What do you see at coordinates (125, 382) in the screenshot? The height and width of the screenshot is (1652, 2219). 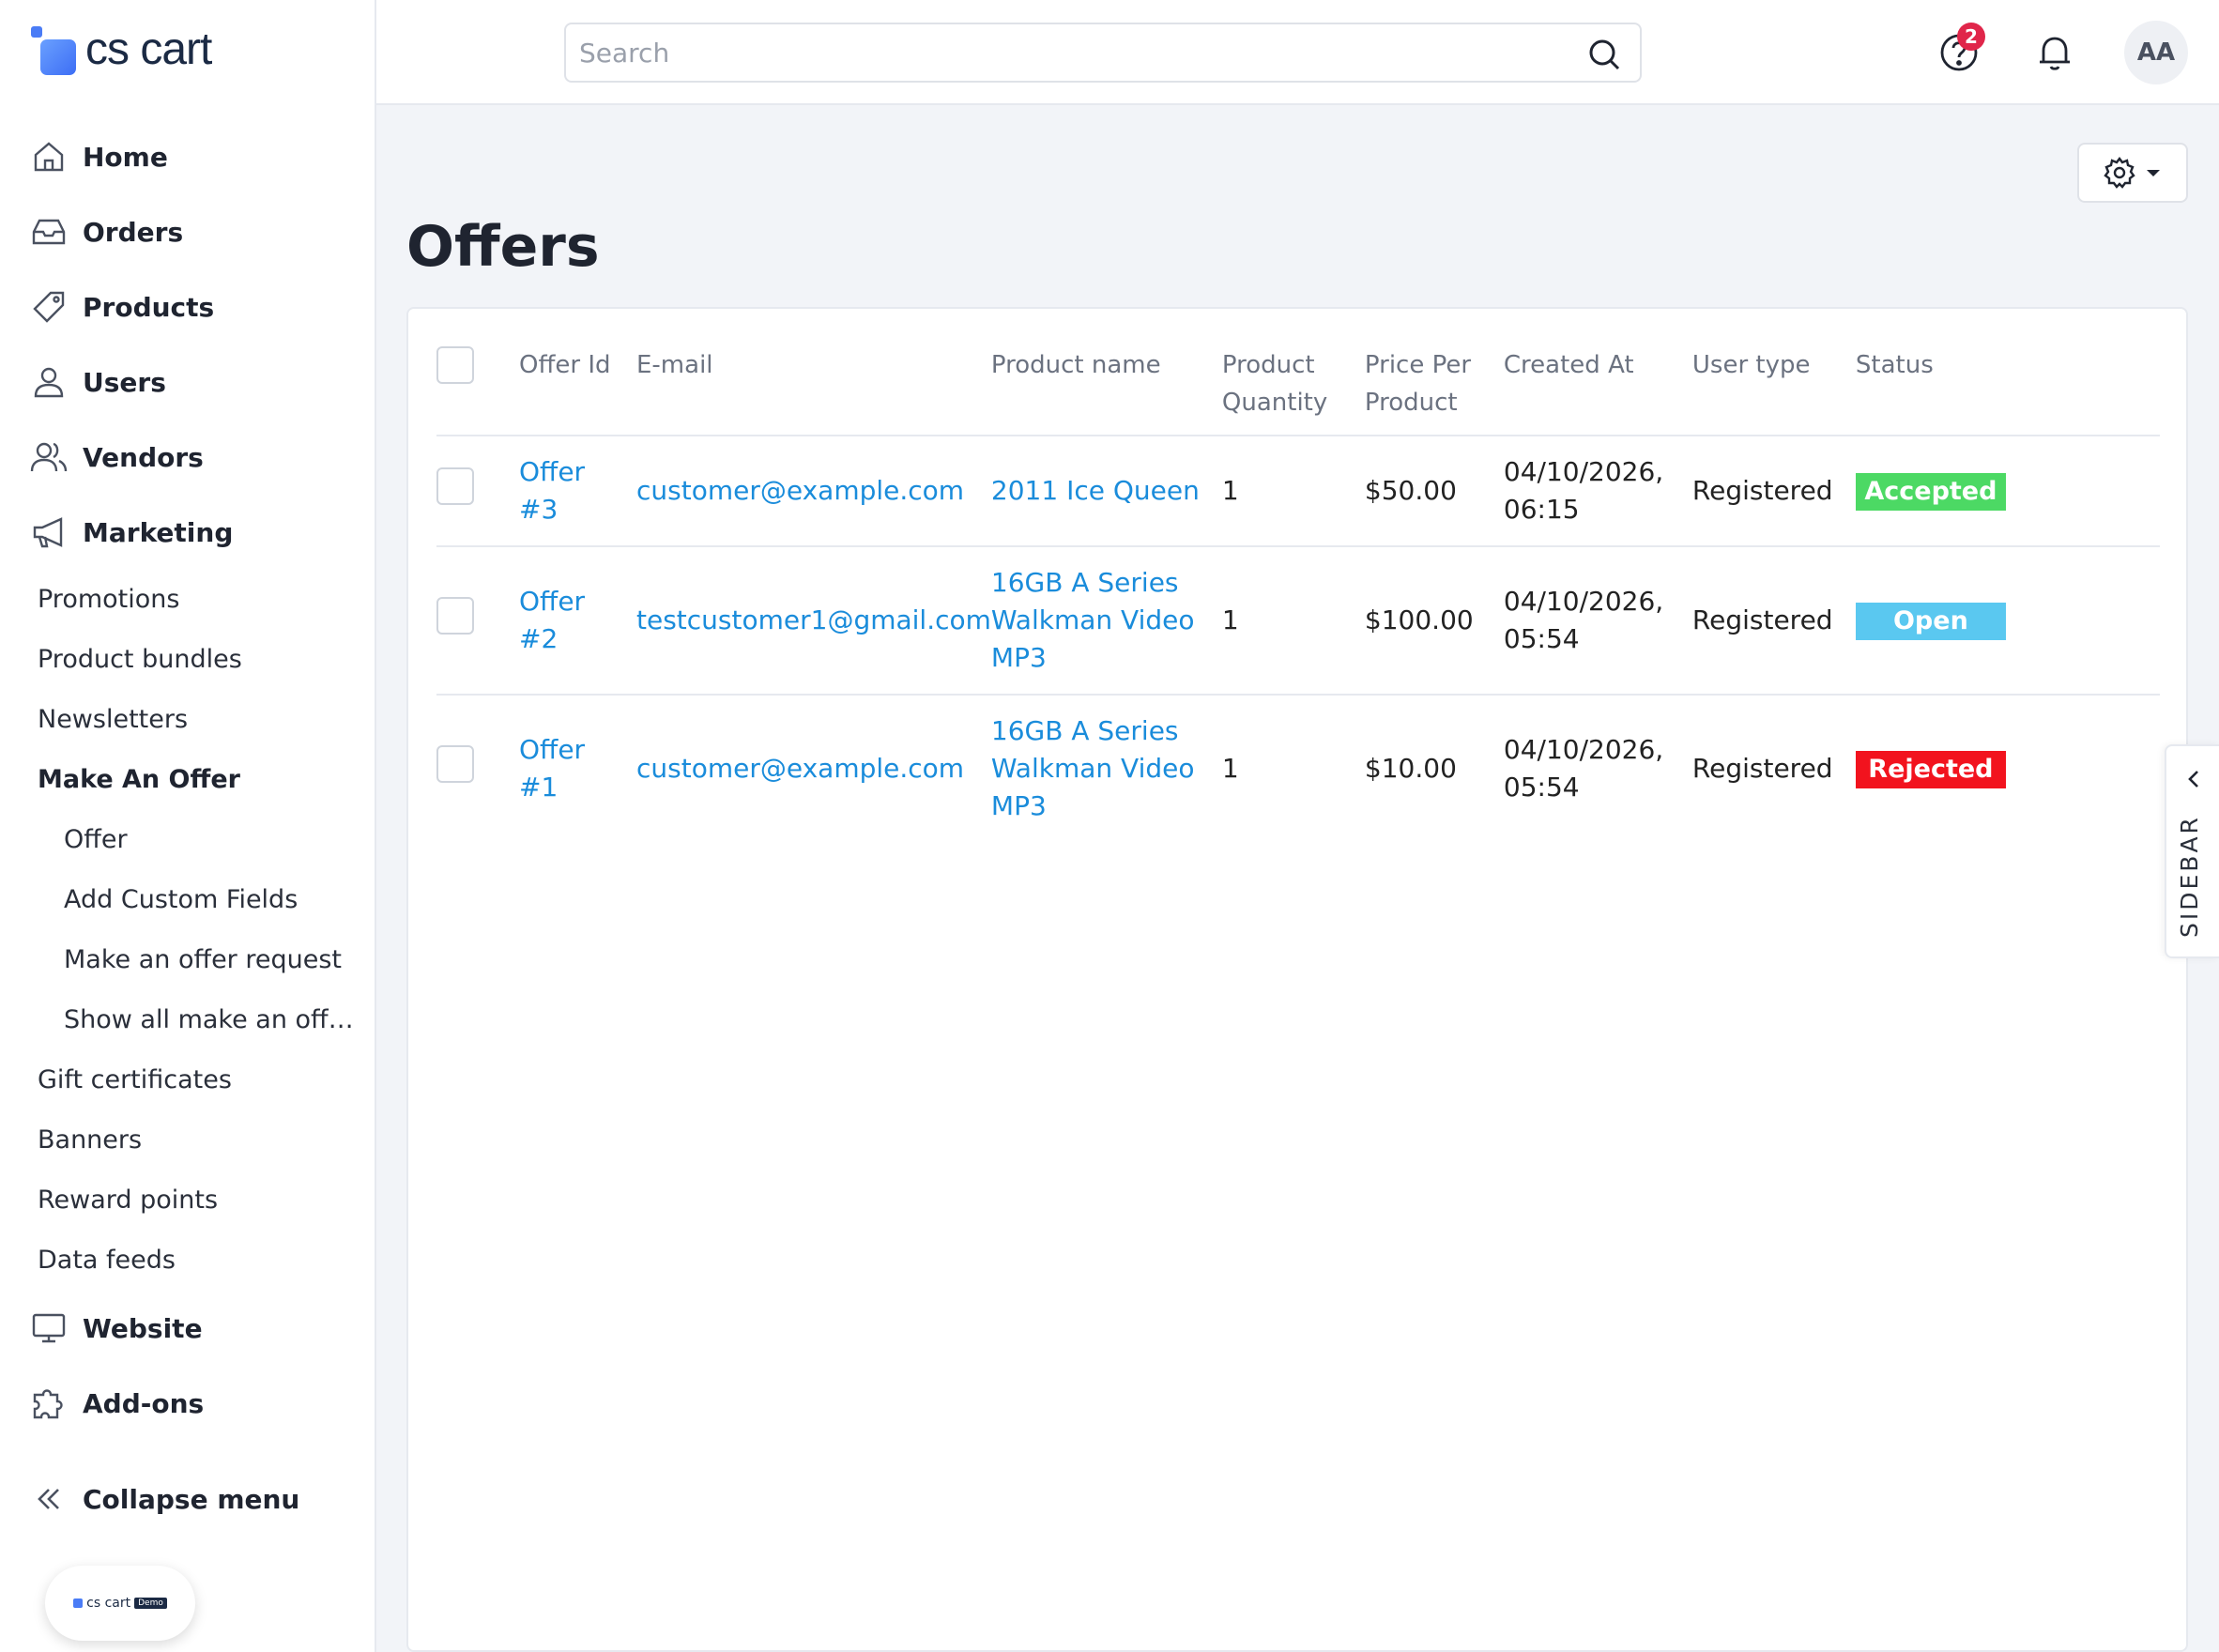 I see `nav-users-label: Users` at bounding box center [125, 382].